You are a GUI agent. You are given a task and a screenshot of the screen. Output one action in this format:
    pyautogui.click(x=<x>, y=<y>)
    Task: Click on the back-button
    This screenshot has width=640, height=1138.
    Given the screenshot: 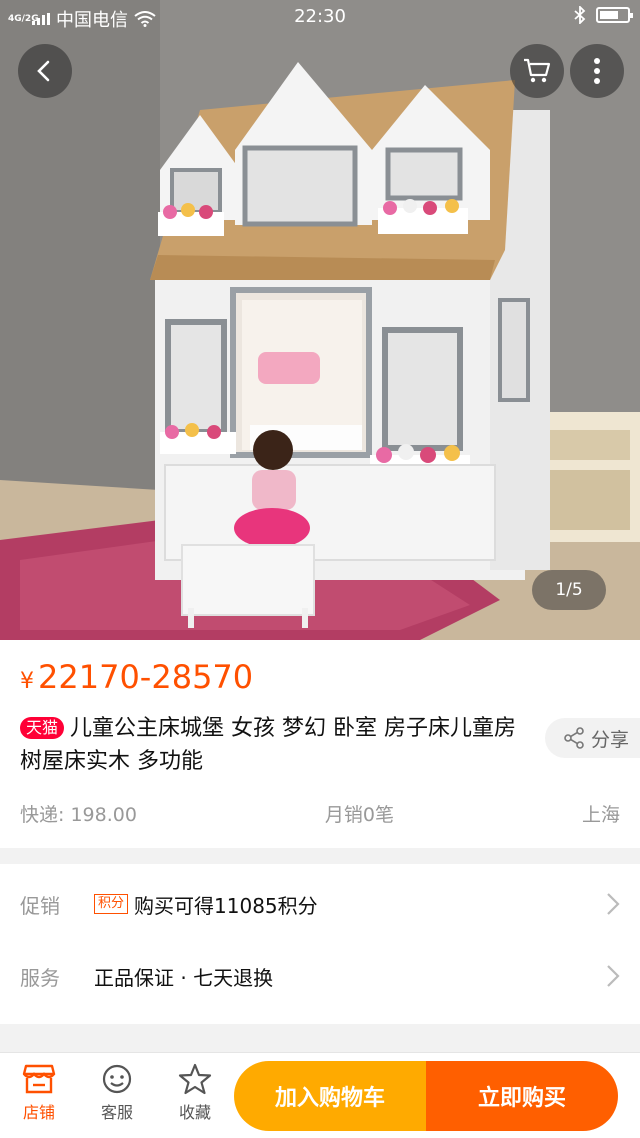 What is the action you would take?
    pyautogui.click(x=45, y=71)
    